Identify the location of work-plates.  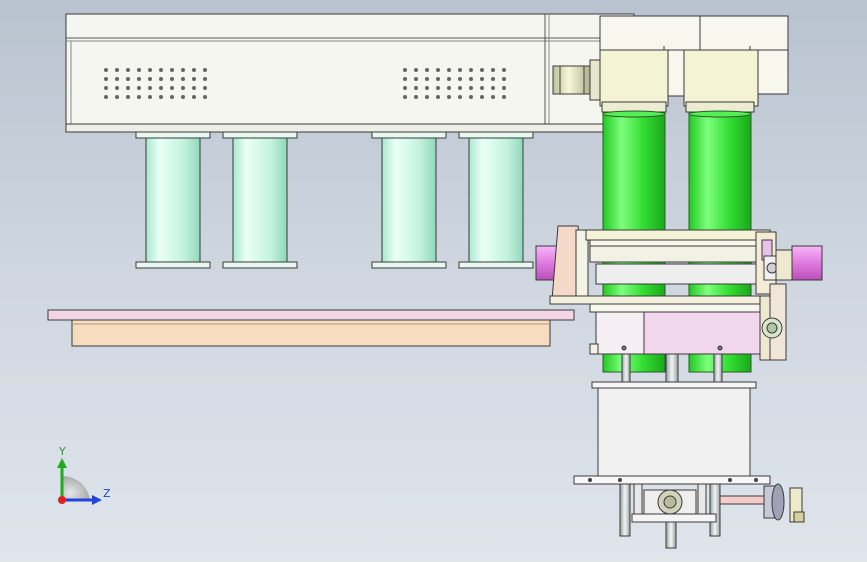
(311, 328).